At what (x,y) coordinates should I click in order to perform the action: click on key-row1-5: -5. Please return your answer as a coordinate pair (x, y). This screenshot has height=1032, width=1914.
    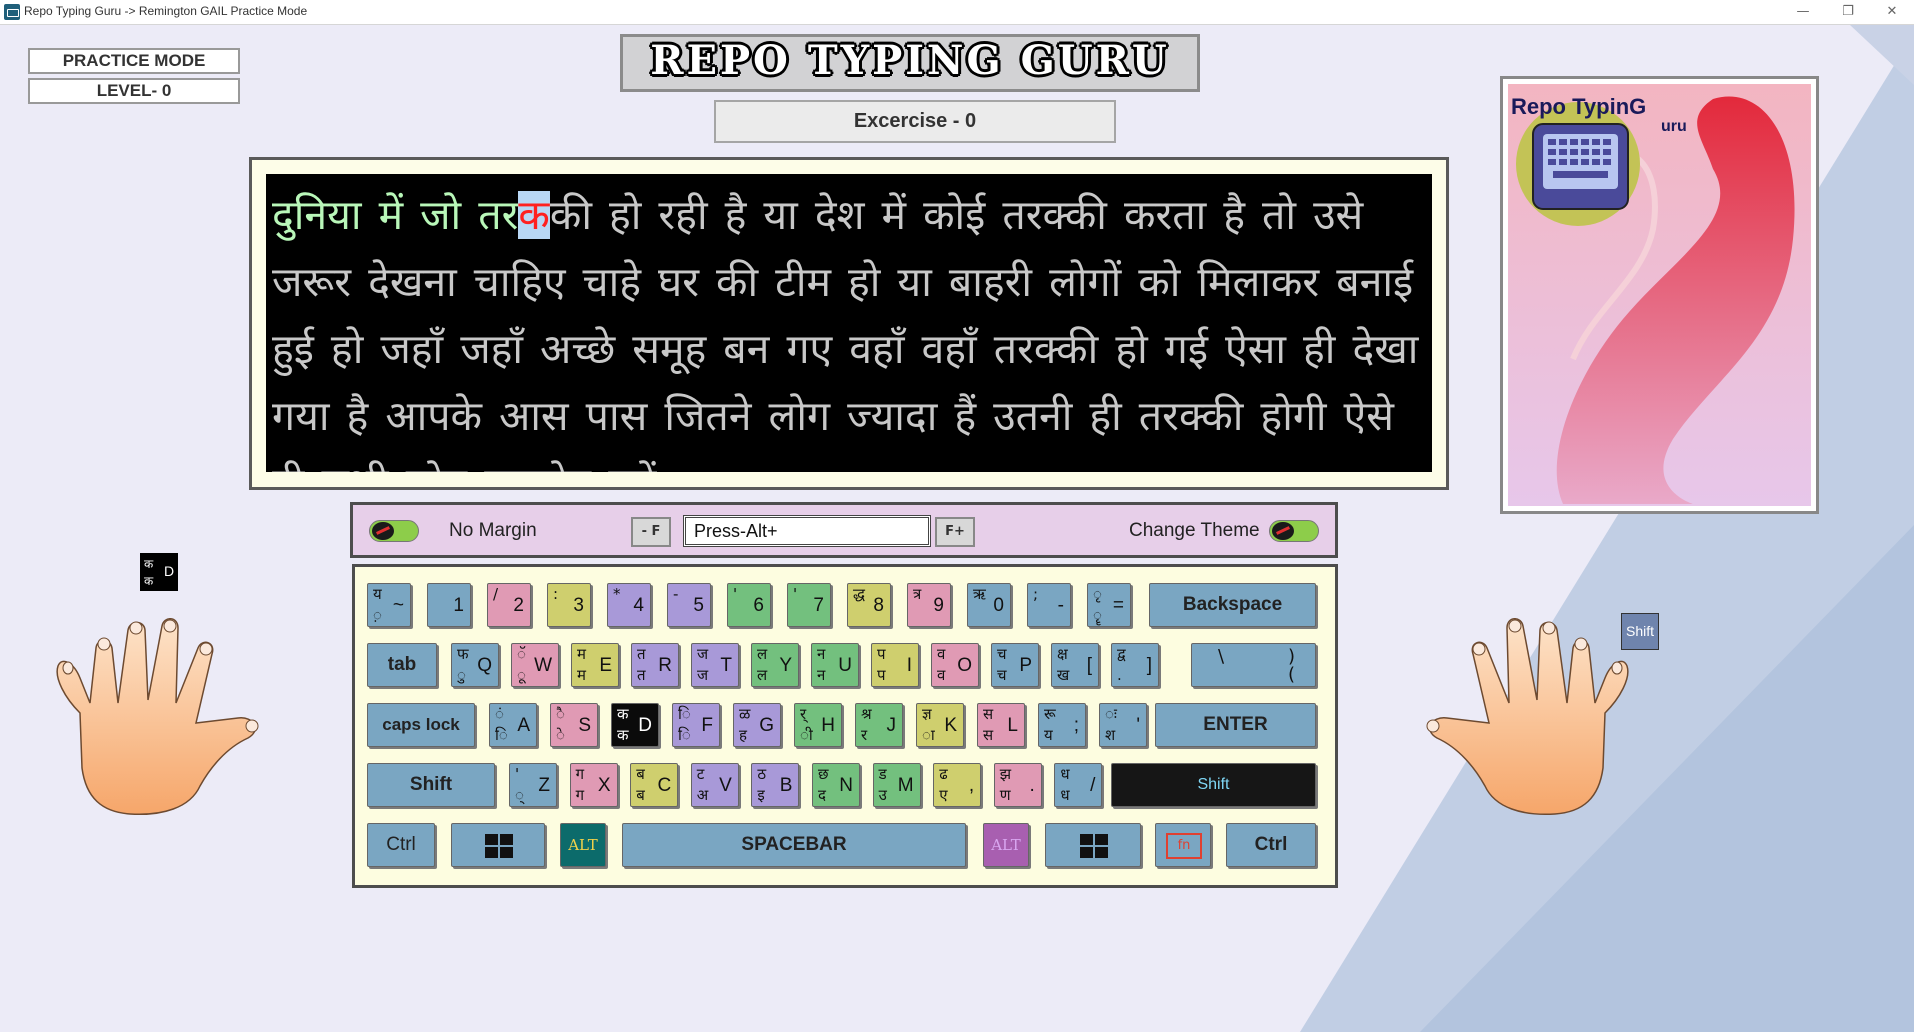
    Looking at the image, I should click on (689, 605).